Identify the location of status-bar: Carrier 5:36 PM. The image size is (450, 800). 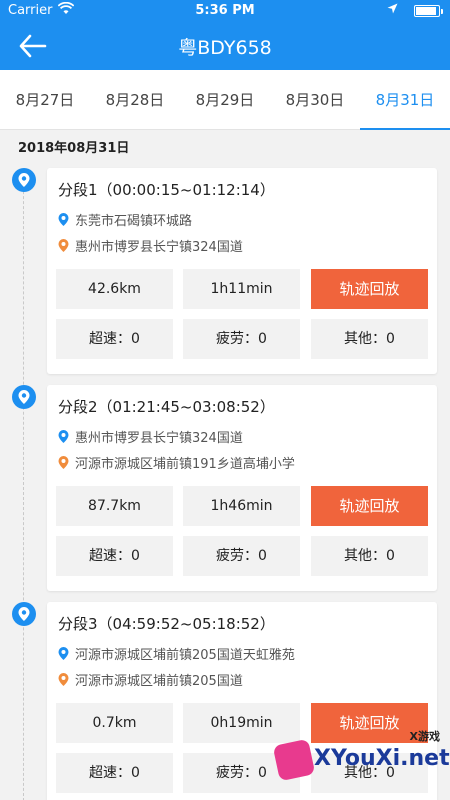
(225, 11).